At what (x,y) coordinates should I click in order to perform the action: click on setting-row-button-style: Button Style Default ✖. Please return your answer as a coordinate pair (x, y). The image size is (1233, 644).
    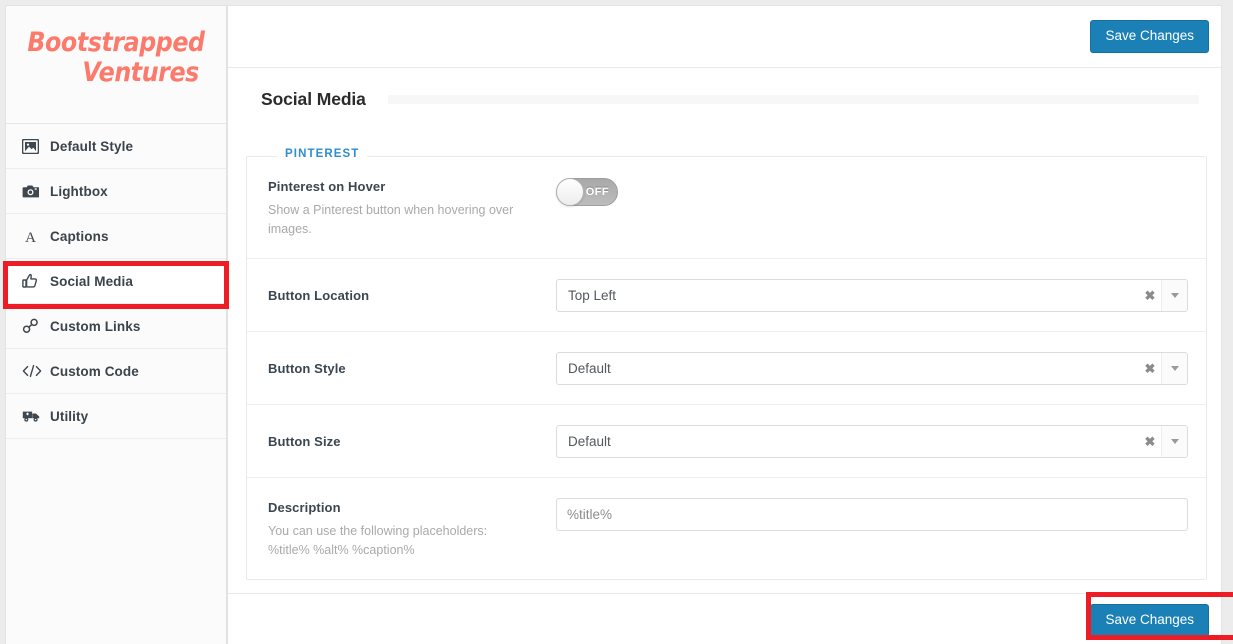
    Looking at the image, I should click on (726, 368).